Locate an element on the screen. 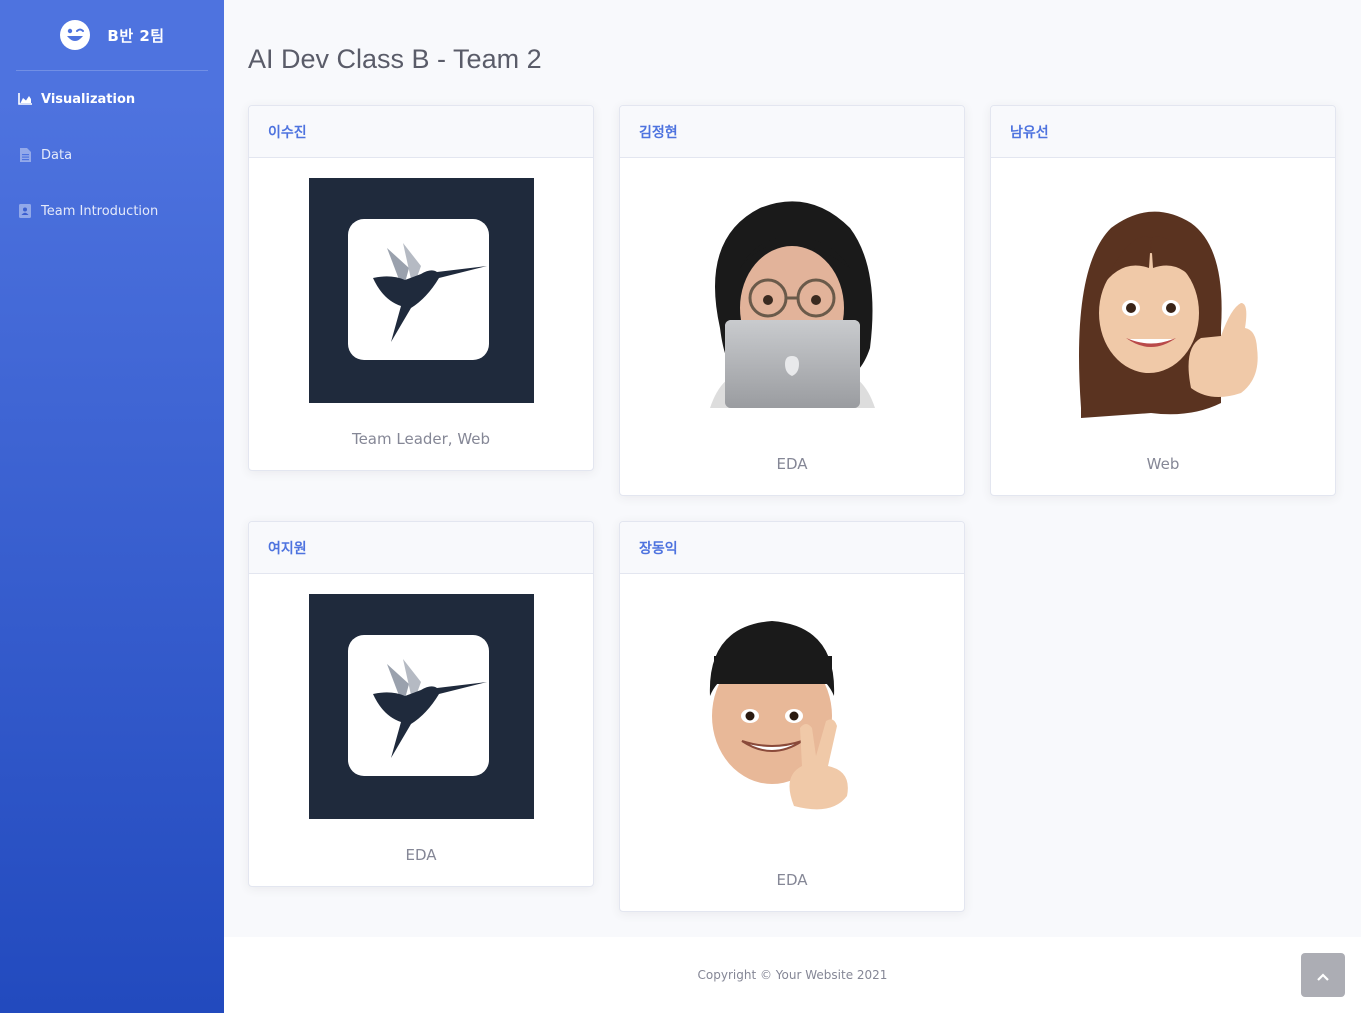 The width and height of the screenshot is (1361, 1013). laugh-wink-icon is located at coordinates (75, 35).